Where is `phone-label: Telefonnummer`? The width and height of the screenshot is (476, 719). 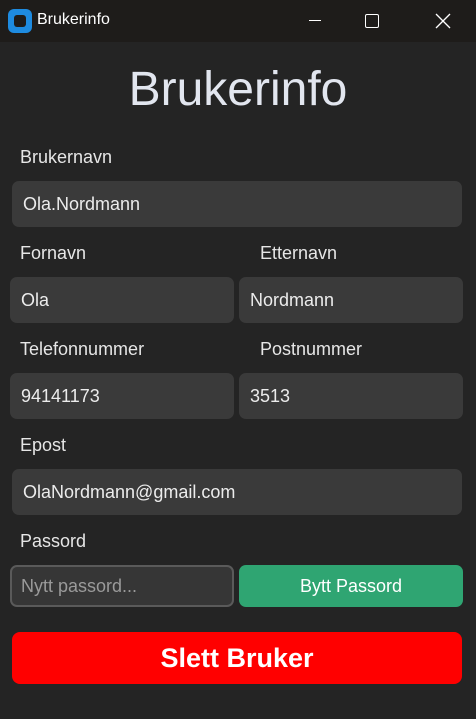
phone-label: Telefonnummer is located at coordinates (82, 349).